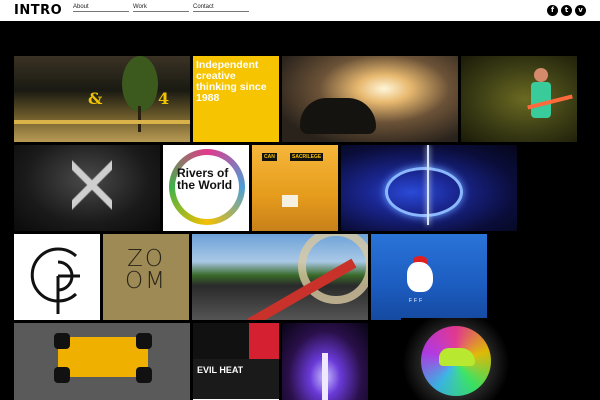  I want to click on project-tile-sneaker-orb, so click(456, 359).